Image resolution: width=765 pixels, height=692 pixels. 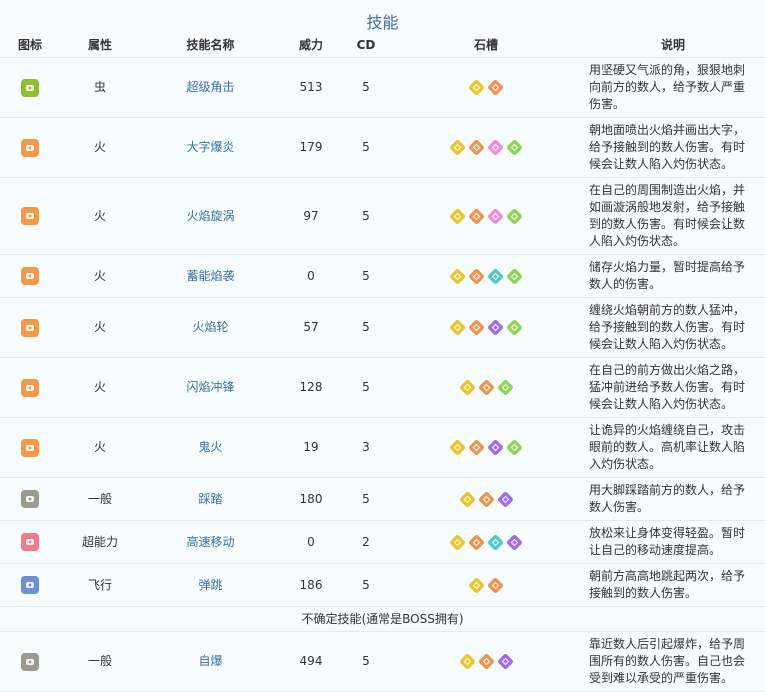 What do you see at coordinates (210, 585) in the screenshot?
I see `skill-name-link: 弹跳` at bounding box center [210, 585].